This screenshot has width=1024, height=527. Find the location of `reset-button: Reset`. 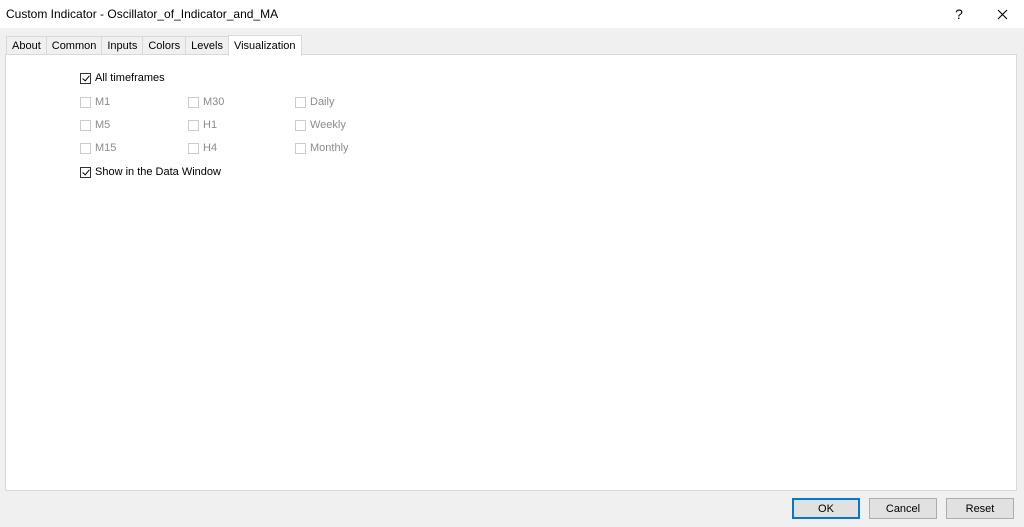

reset-button: Reset is located at coordinates (980, 508).